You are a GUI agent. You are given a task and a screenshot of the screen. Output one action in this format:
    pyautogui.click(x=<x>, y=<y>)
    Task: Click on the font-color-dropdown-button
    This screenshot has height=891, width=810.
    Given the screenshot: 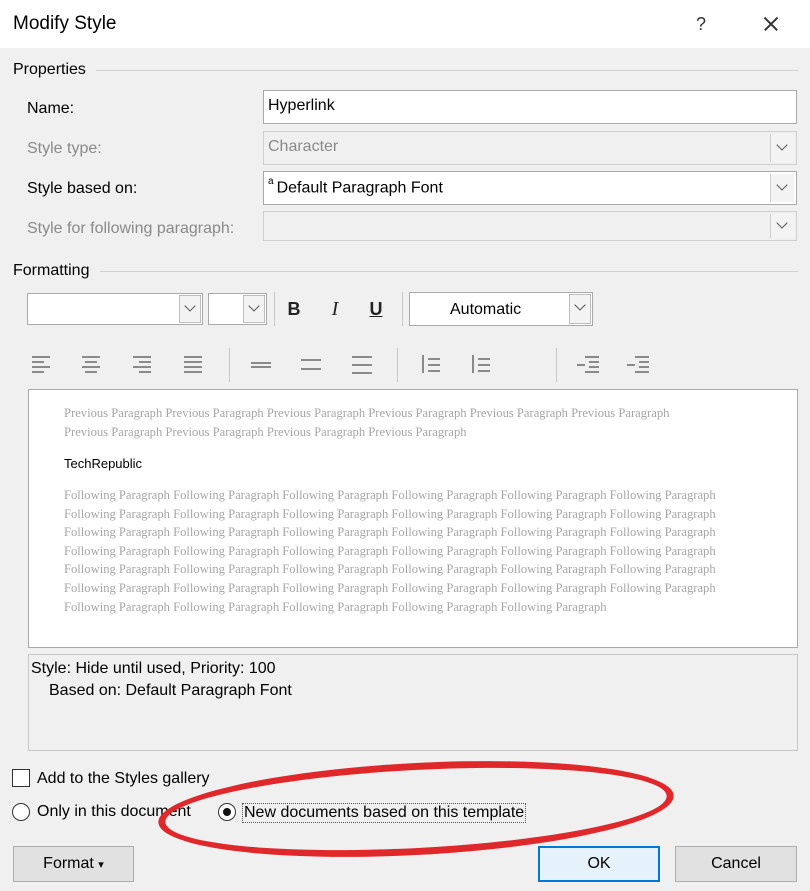 What is the action you would take?
    pyautogui.click(x=580, y=309)
    